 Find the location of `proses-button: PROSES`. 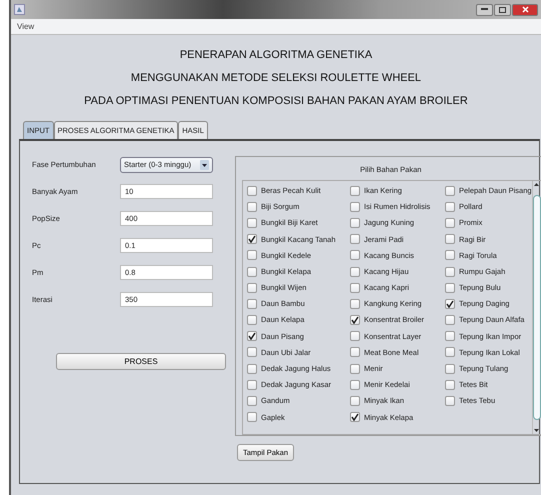

proses-button: PROSES is located at coordinates (141, 361).